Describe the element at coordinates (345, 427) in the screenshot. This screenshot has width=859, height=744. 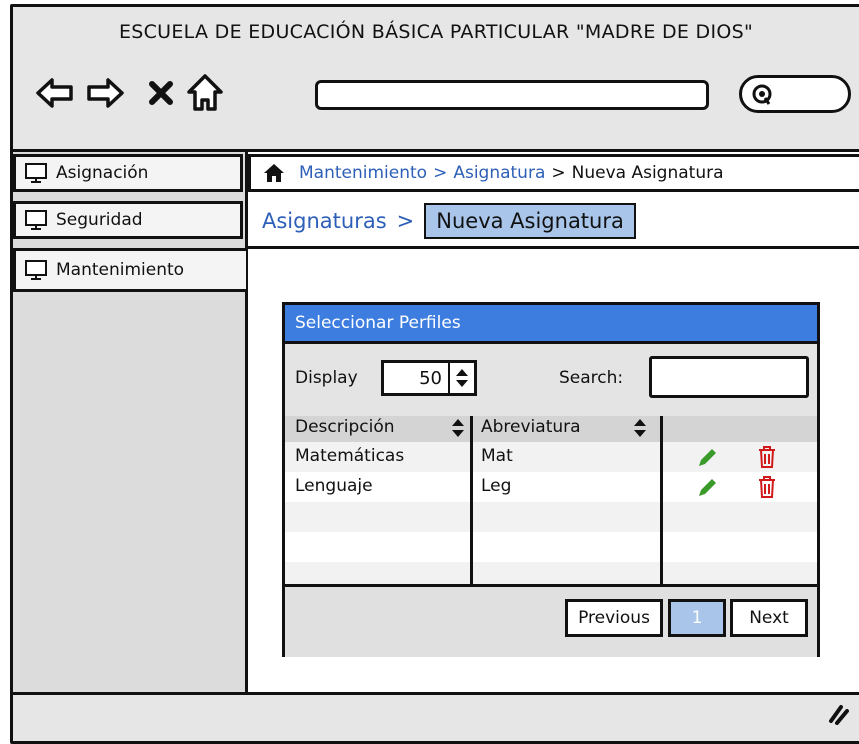
I see `column-descripcion: Descripción` at that location.